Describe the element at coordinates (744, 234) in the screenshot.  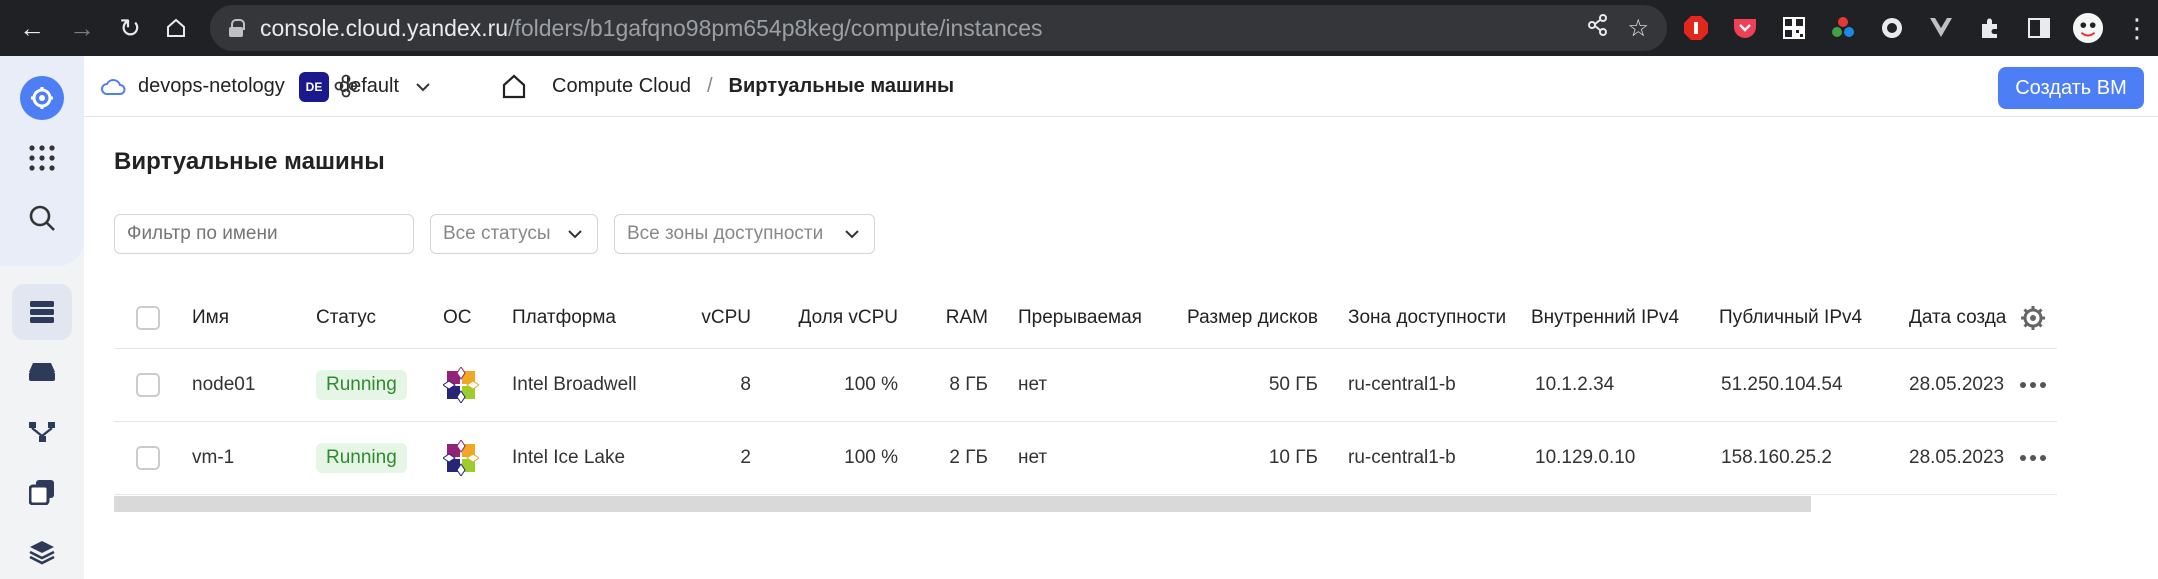
I see `zone-filter-select: Все зоны доступности` at that location.